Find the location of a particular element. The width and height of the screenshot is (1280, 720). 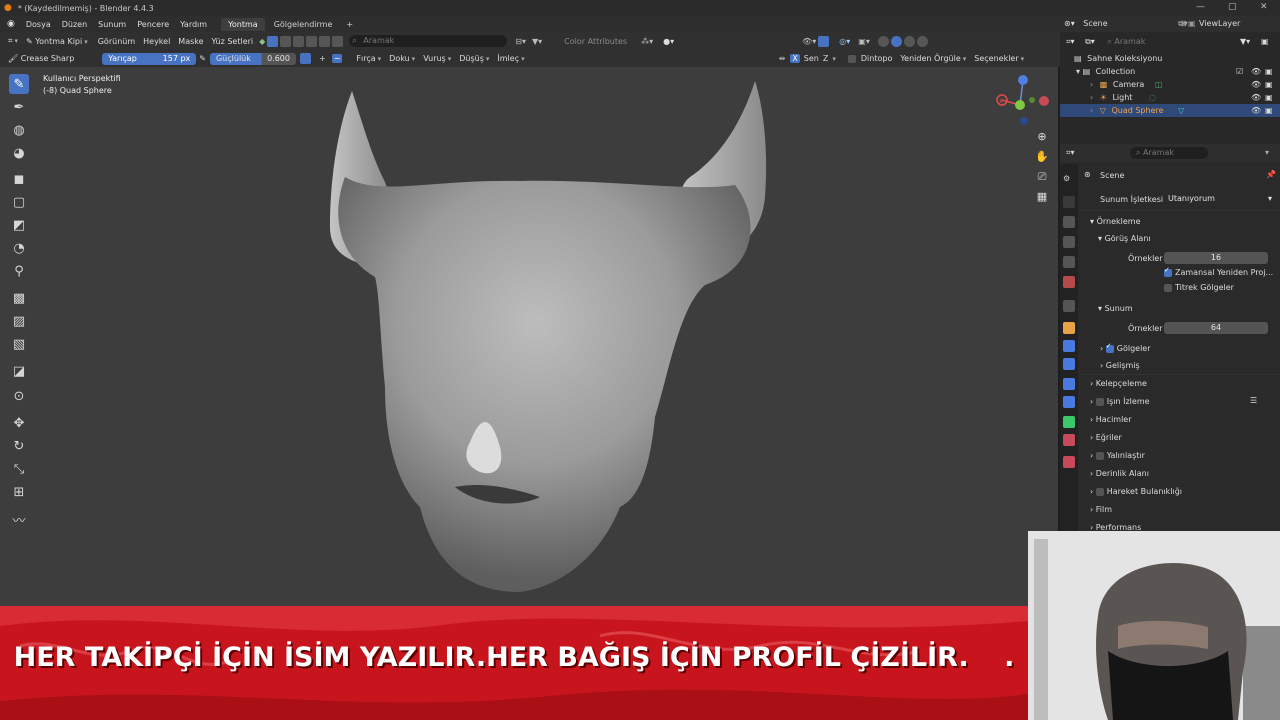

visibility-icon: 👁▾ is located at coordinates (809, 41).